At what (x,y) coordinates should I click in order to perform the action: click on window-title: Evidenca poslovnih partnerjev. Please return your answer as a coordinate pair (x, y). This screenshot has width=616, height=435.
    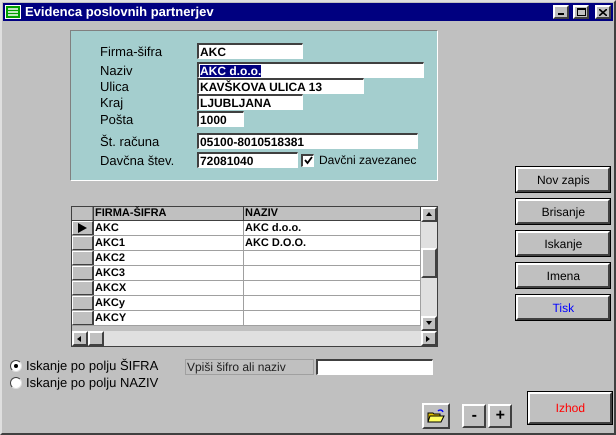
    Looking at the image, I should click on (120, 12).